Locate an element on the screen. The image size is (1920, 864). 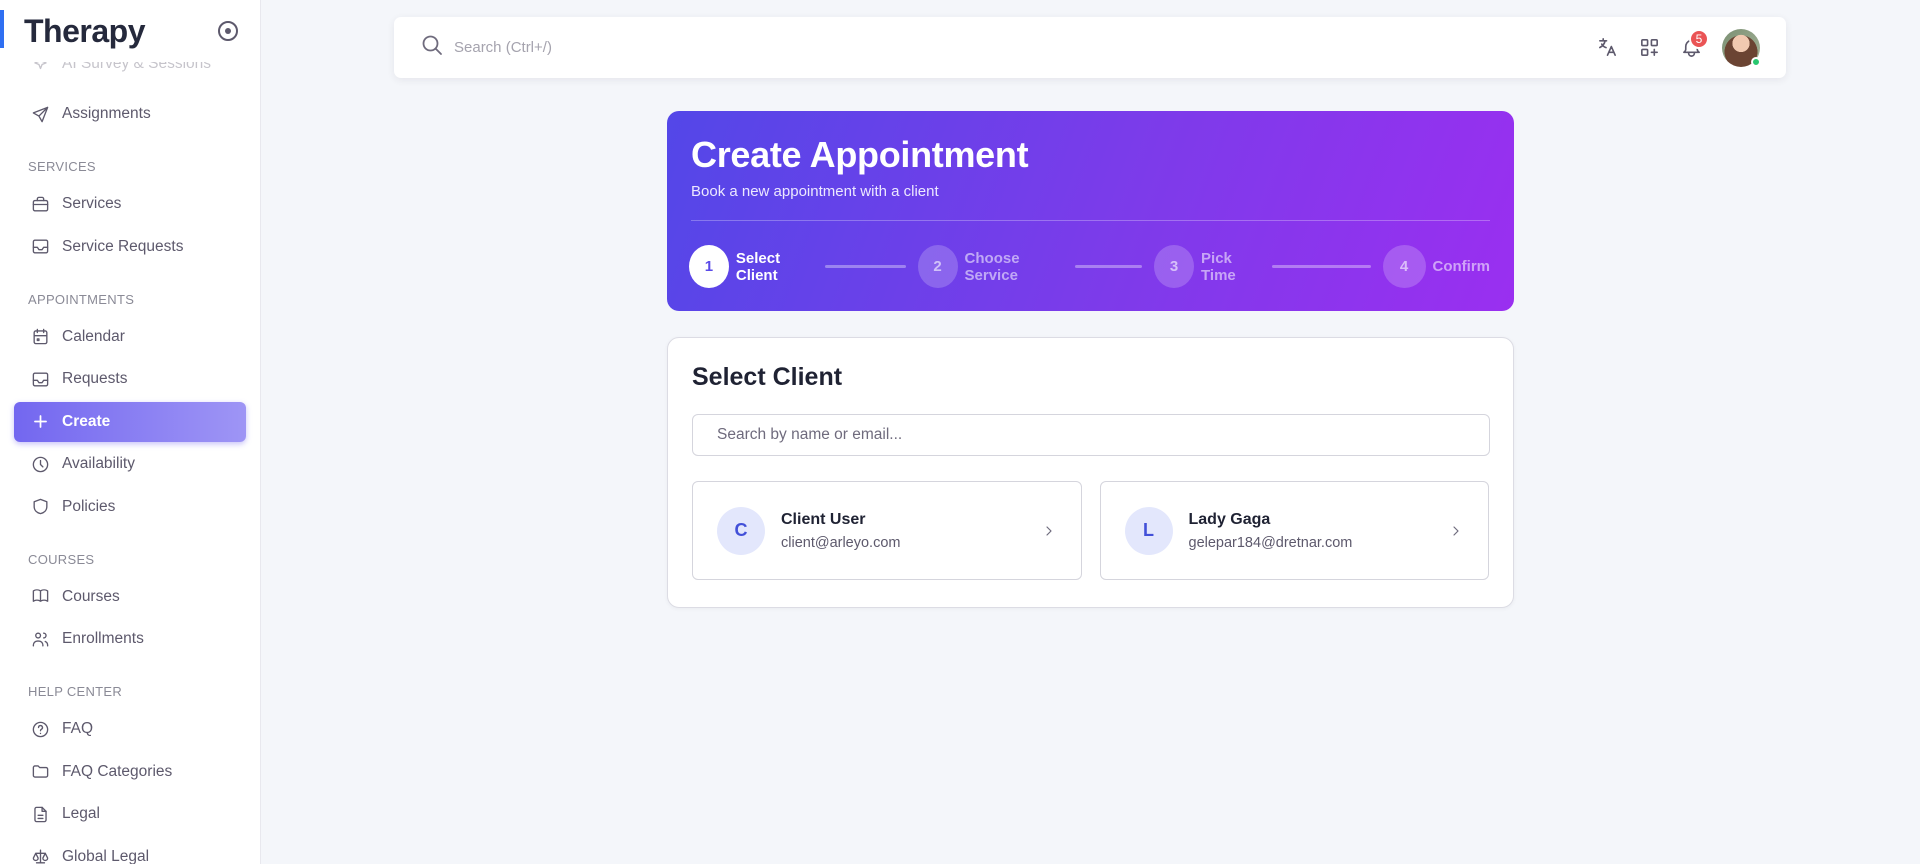
sidebar-item-label: Enrollments is located at coordinates (103, 638).